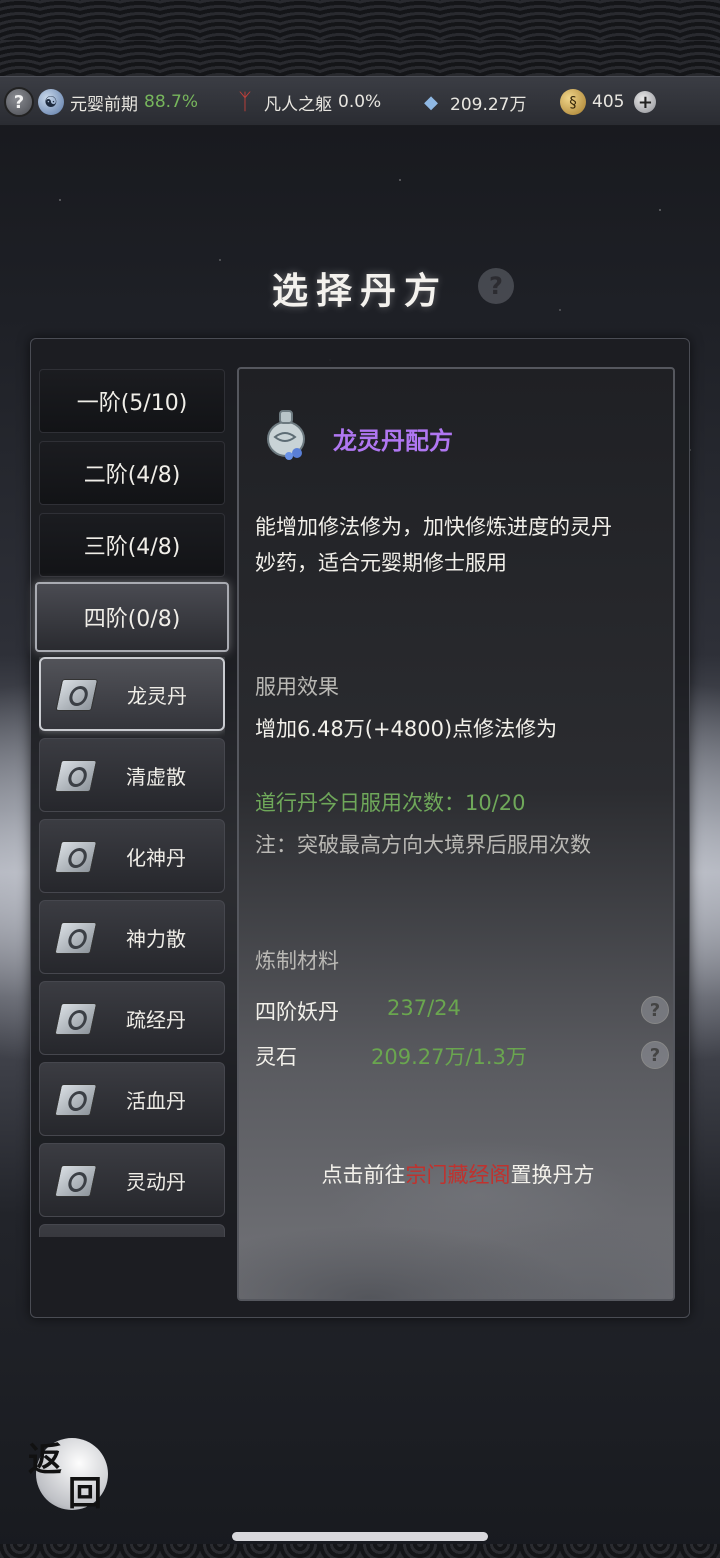  What do you see at coordinates (393, 441) in the screenshot?
I see `detail-title: 龙灵丹配方` at bounding box center [393, 441].